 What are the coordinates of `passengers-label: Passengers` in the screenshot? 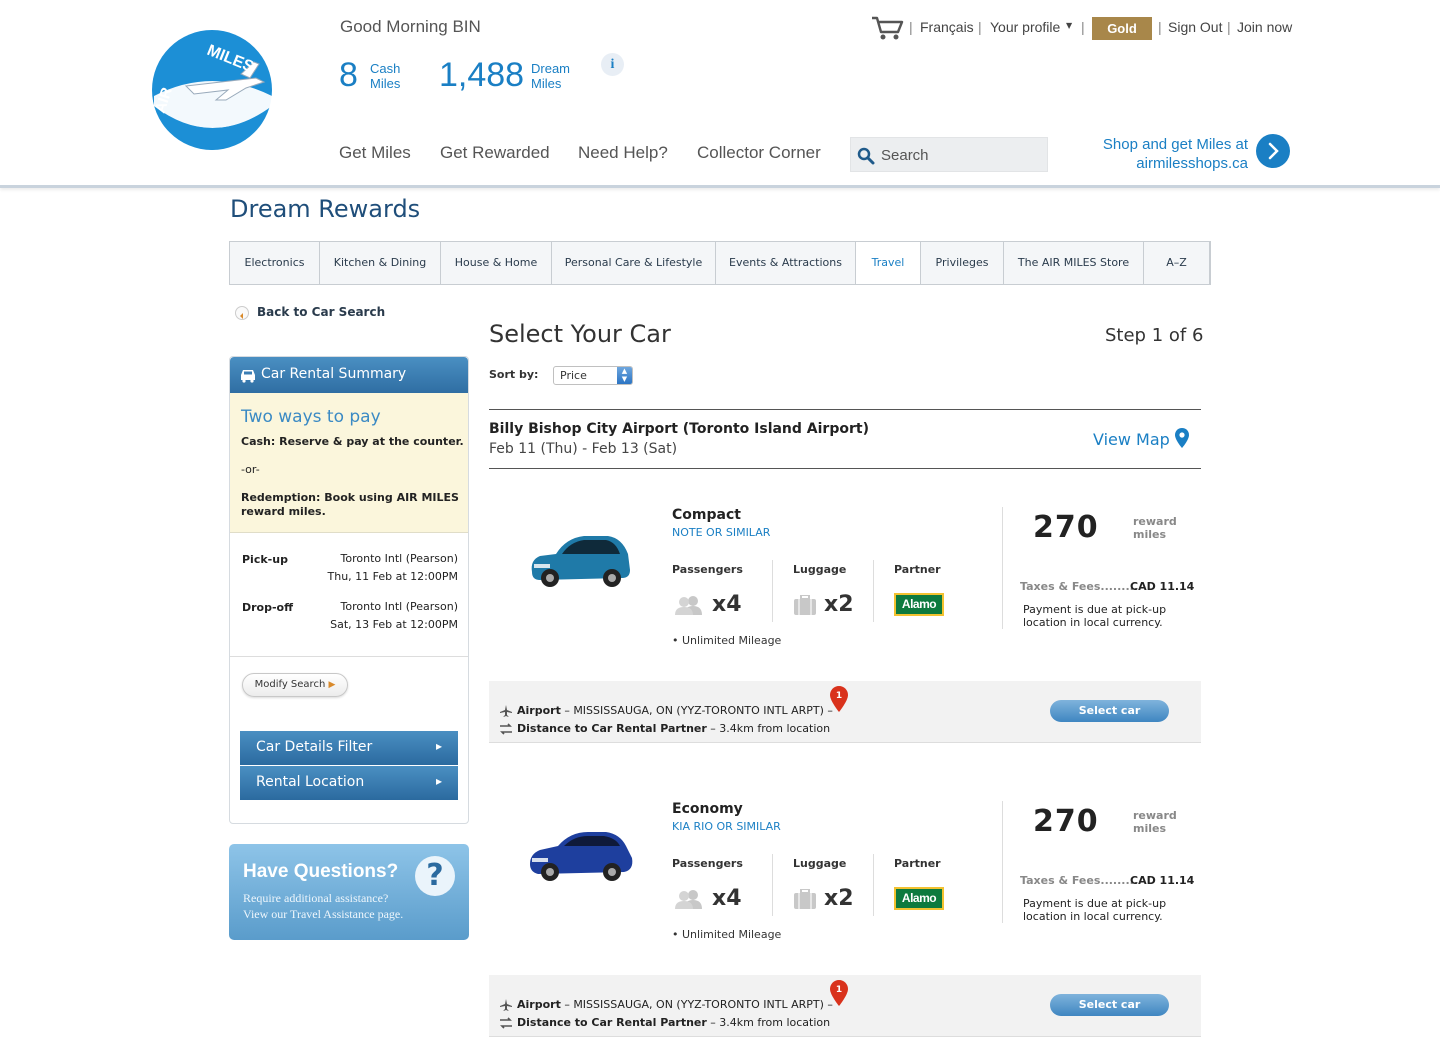 It's located at (707, 569).